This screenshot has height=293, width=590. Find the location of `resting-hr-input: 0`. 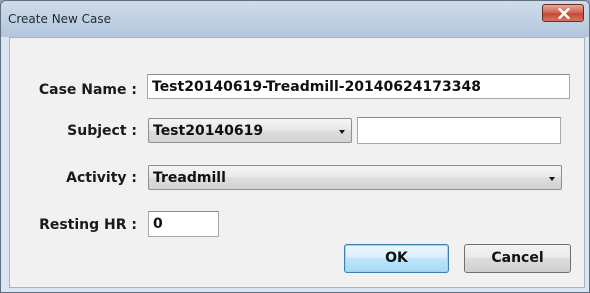

resting-hr-input: 0 is located at coordinates (183, 224).